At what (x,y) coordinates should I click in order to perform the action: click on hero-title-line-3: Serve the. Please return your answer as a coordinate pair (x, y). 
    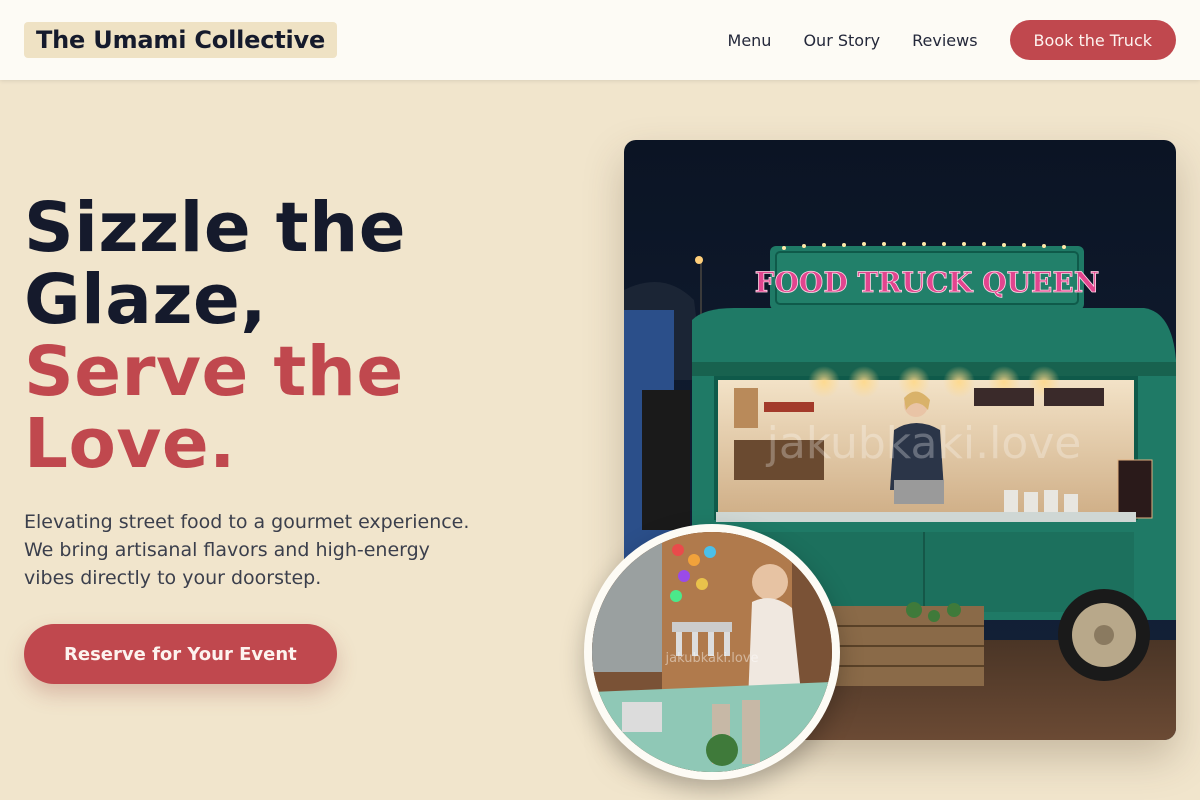
    Looking at the image, I should click on (214, 372).